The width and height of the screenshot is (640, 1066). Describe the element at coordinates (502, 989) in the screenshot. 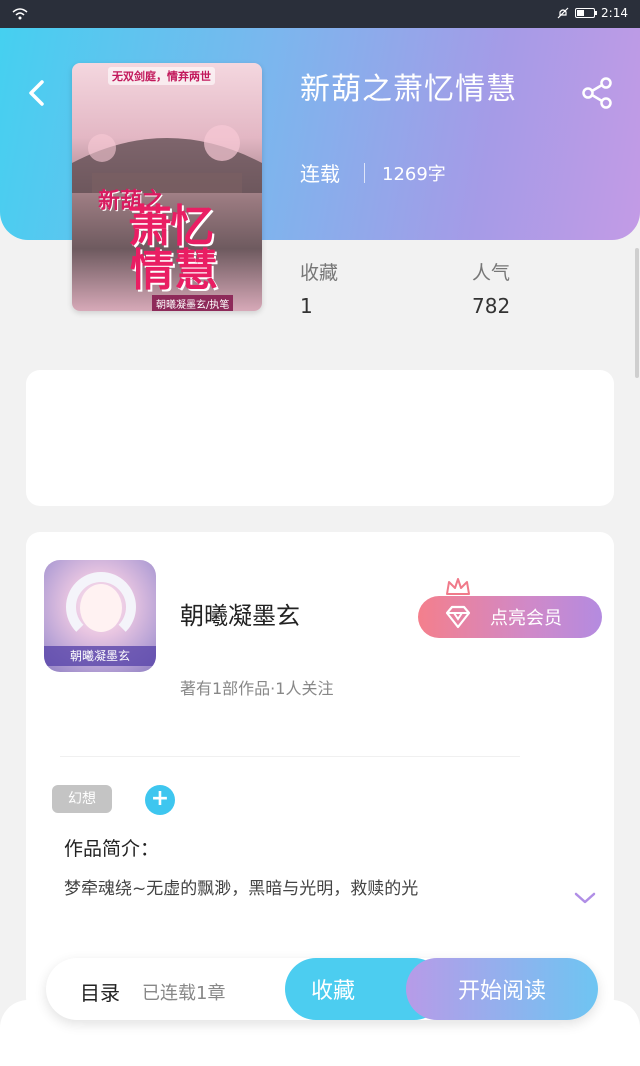

I see `start-reading-button: 开始阅读` at that location.